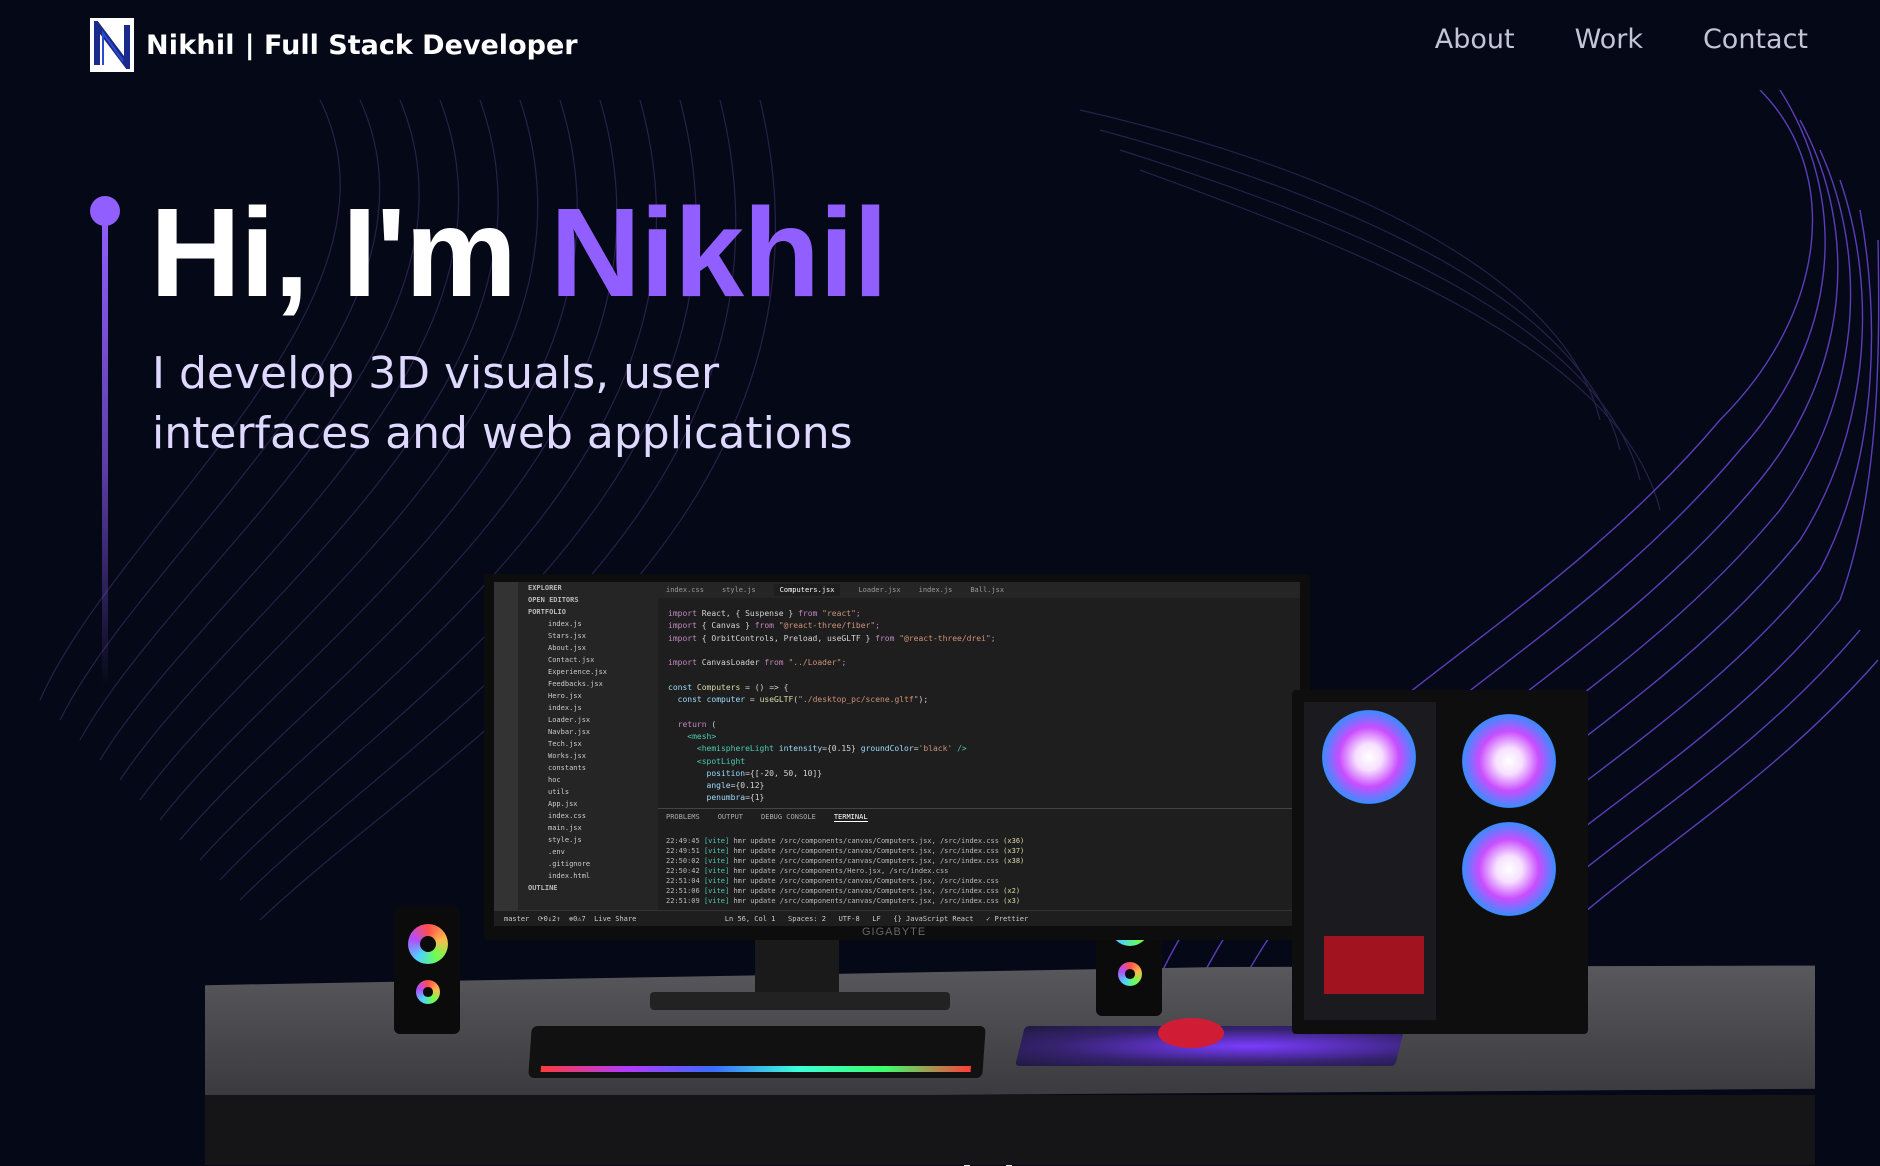 The height and width of the screenshot is (1166, 1880). Describe the element at coordinates (1191, 1033) in the screenshot. I see `mouse` at that location.